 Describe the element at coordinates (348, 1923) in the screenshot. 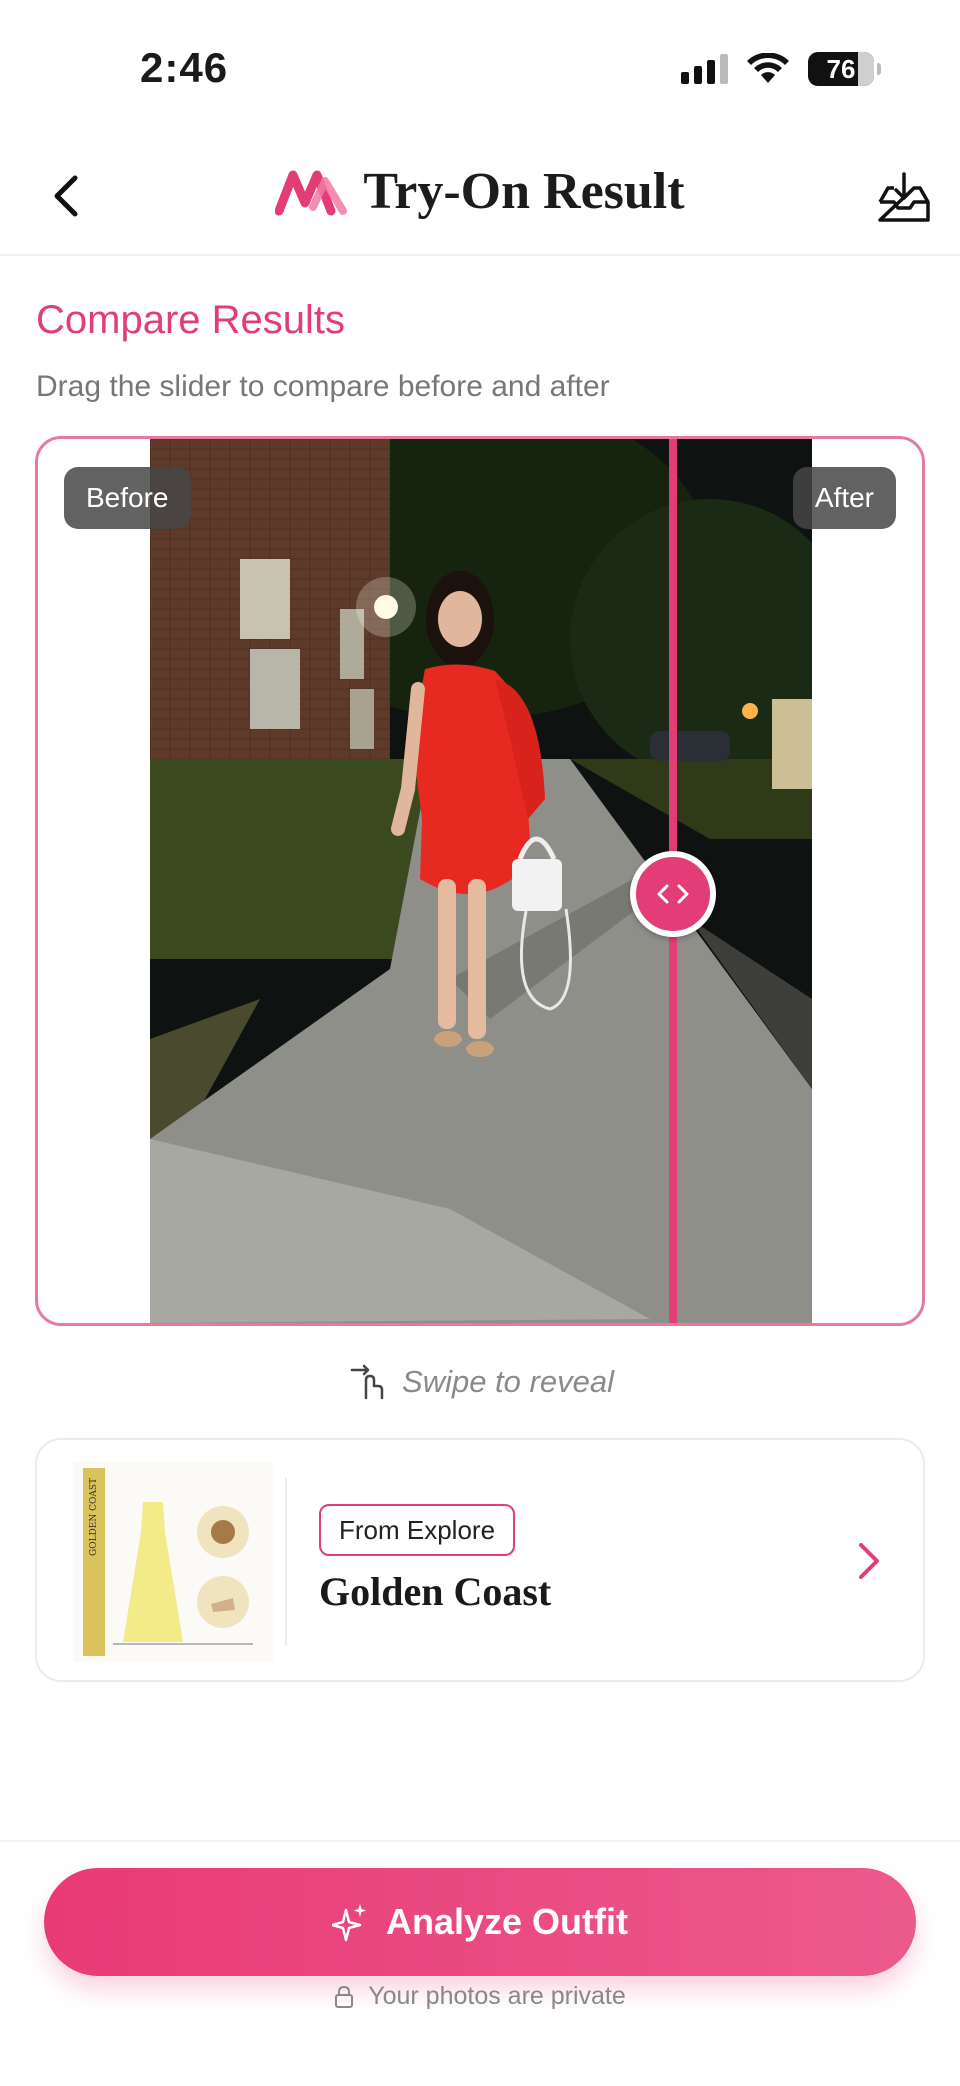

I see `sparkle-icon` at that location.